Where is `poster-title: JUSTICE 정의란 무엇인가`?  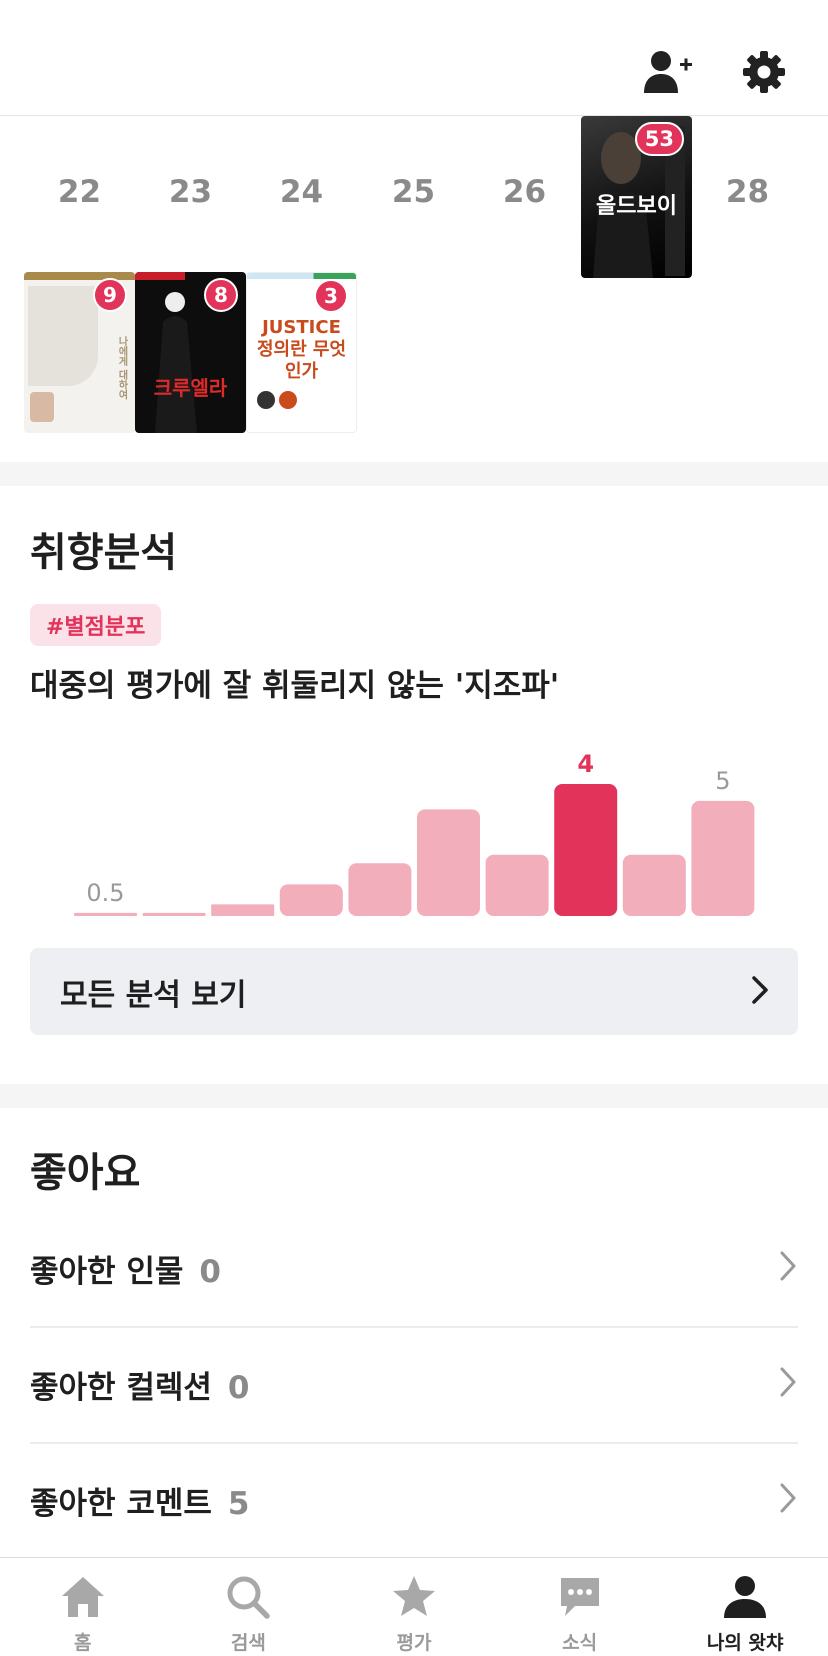 poster-title: JUSTICE 정의란 무엇인가 is located at coordinates (301, 349).